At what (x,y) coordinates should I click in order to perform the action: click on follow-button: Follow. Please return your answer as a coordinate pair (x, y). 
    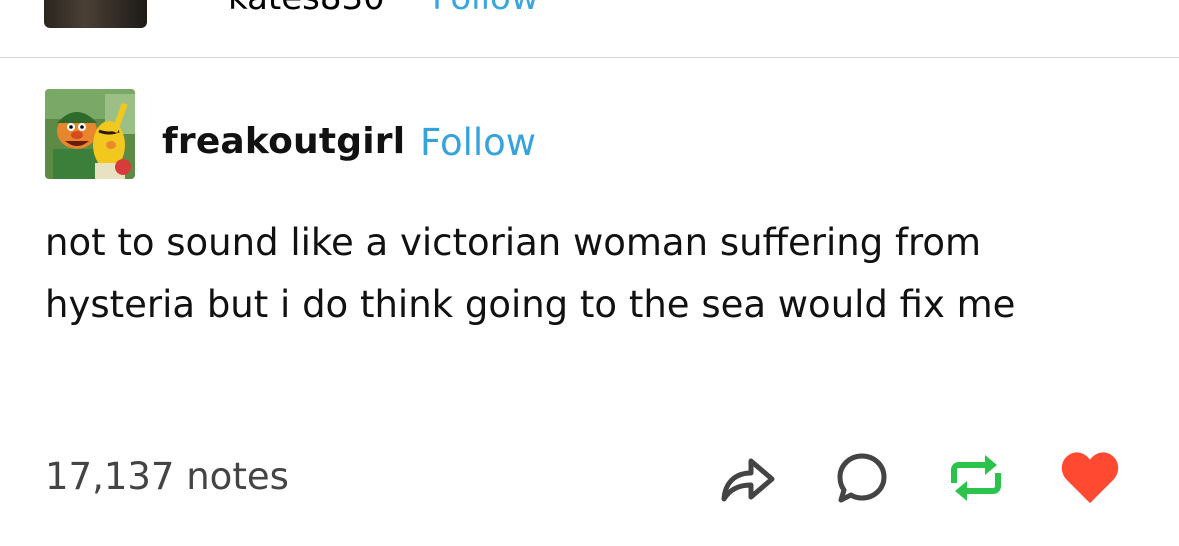
    Looking at the image, I should click on (478, 142).